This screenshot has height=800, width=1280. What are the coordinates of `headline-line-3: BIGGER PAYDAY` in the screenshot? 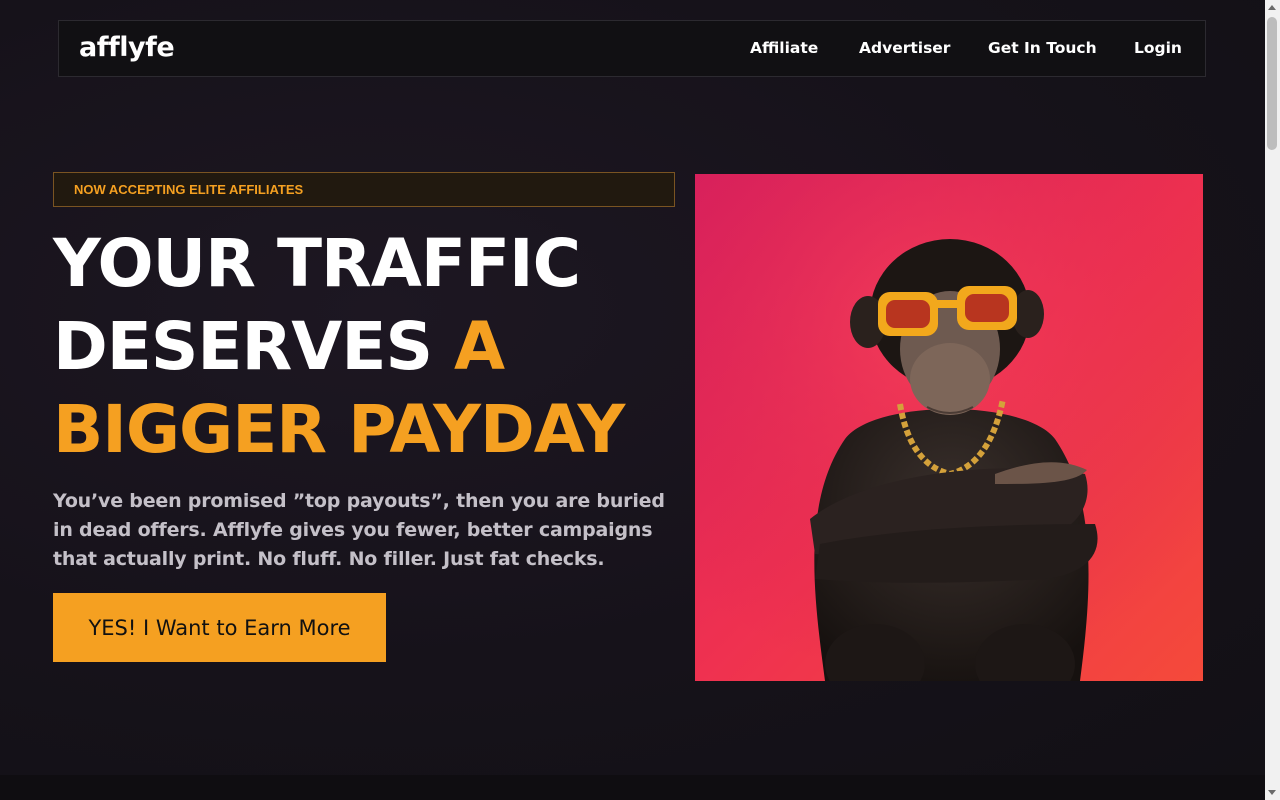 It's located at (339, 429).